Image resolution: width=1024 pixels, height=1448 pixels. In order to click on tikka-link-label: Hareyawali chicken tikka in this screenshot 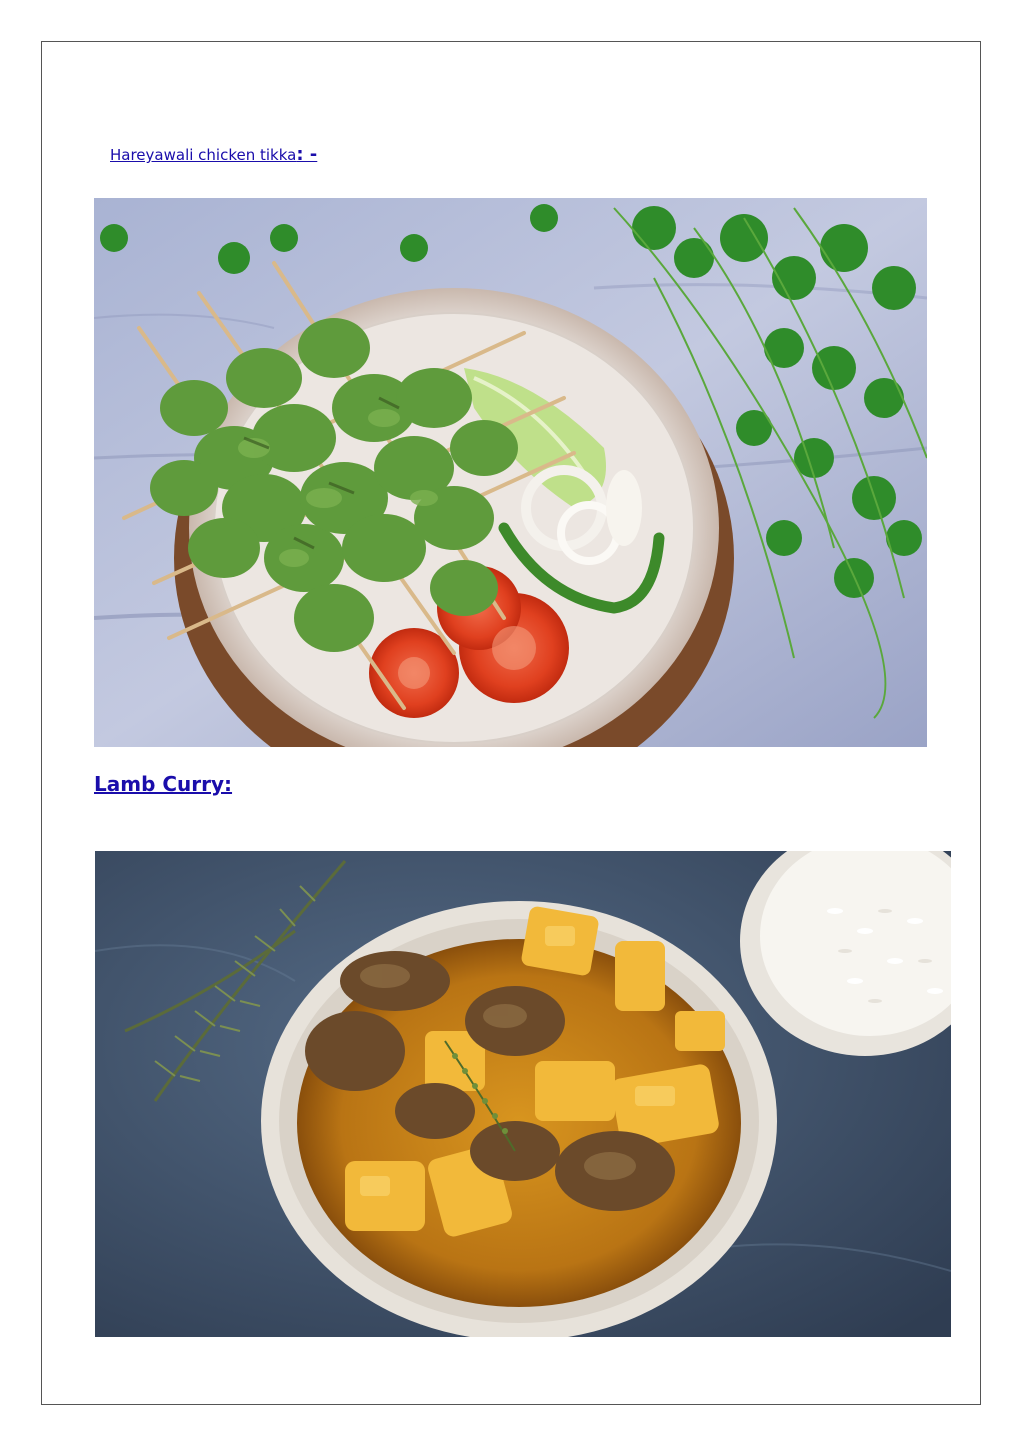, I will do `click(203, 155)`.